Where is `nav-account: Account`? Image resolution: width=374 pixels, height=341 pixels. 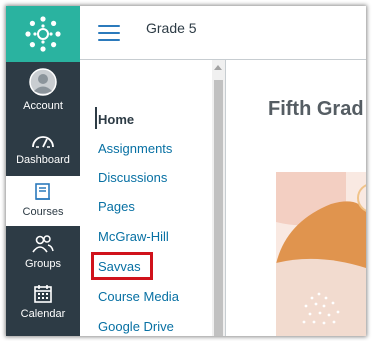
nav-account: Account is located at coordinates (43, 94).